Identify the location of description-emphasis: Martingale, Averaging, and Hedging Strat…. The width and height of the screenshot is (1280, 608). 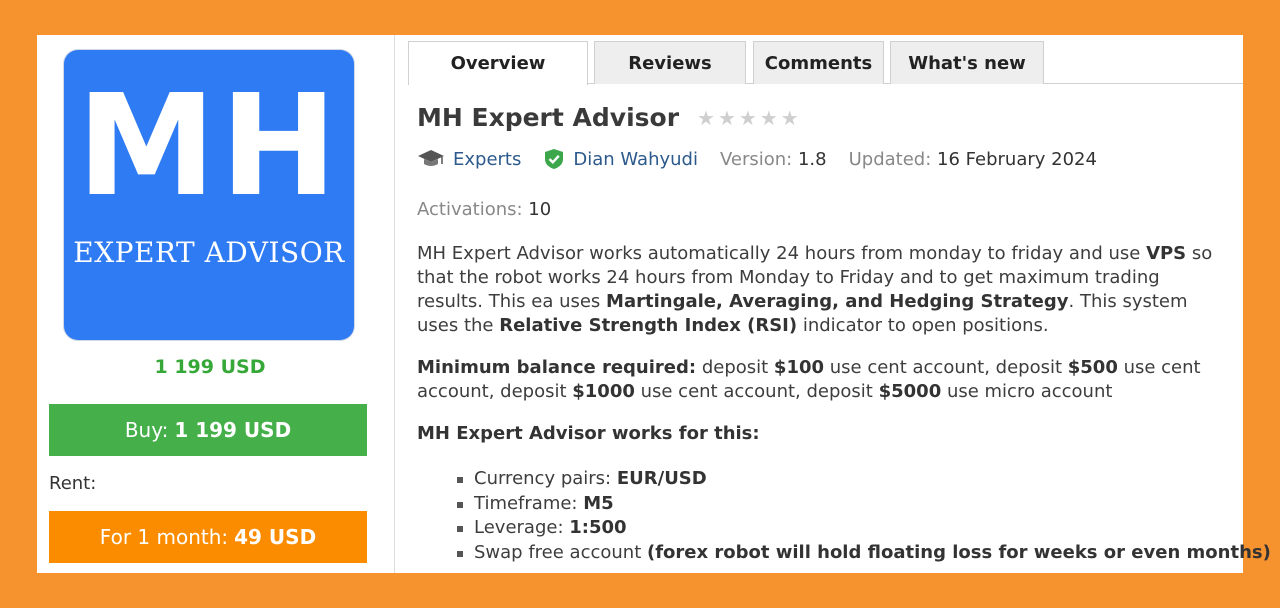
(837, 301).